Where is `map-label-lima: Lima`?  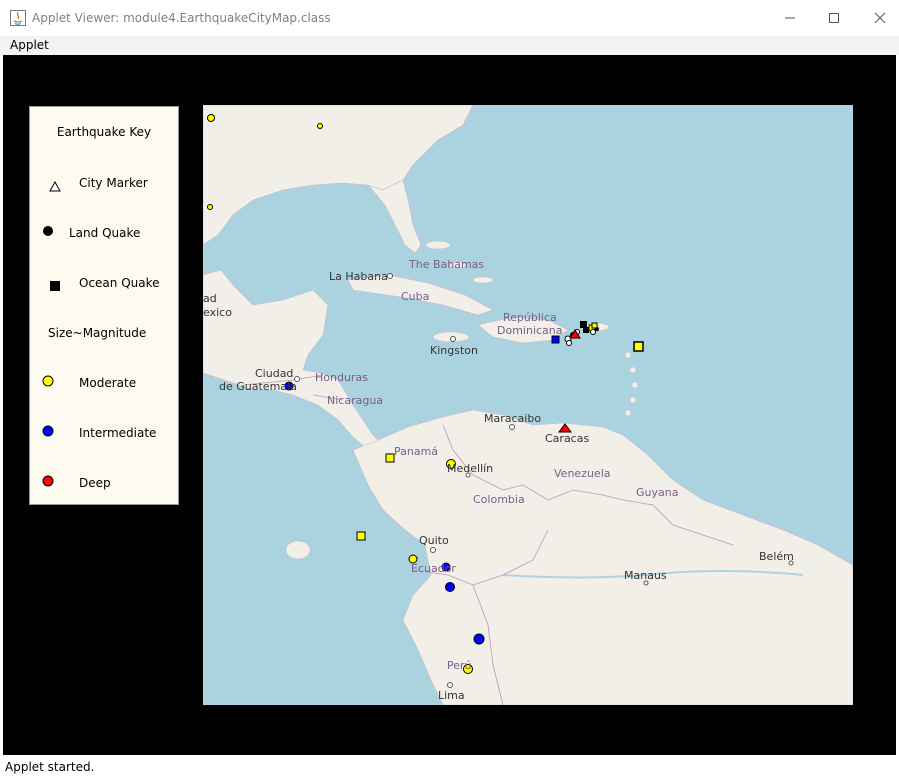
map-label-lima: Lima is located at coordinates (451, 695).